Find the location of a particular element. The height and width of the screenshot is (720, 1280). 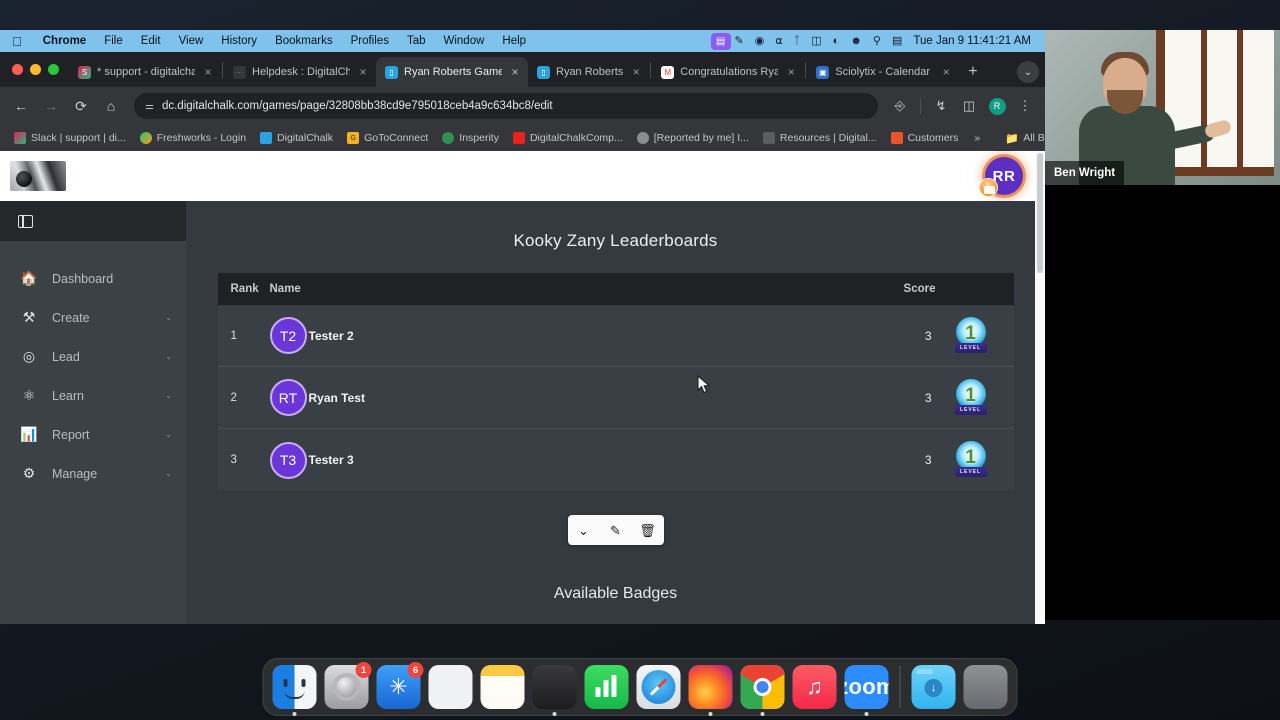

menu-item-profiles: Profiles is located at coordinates (370, 41).